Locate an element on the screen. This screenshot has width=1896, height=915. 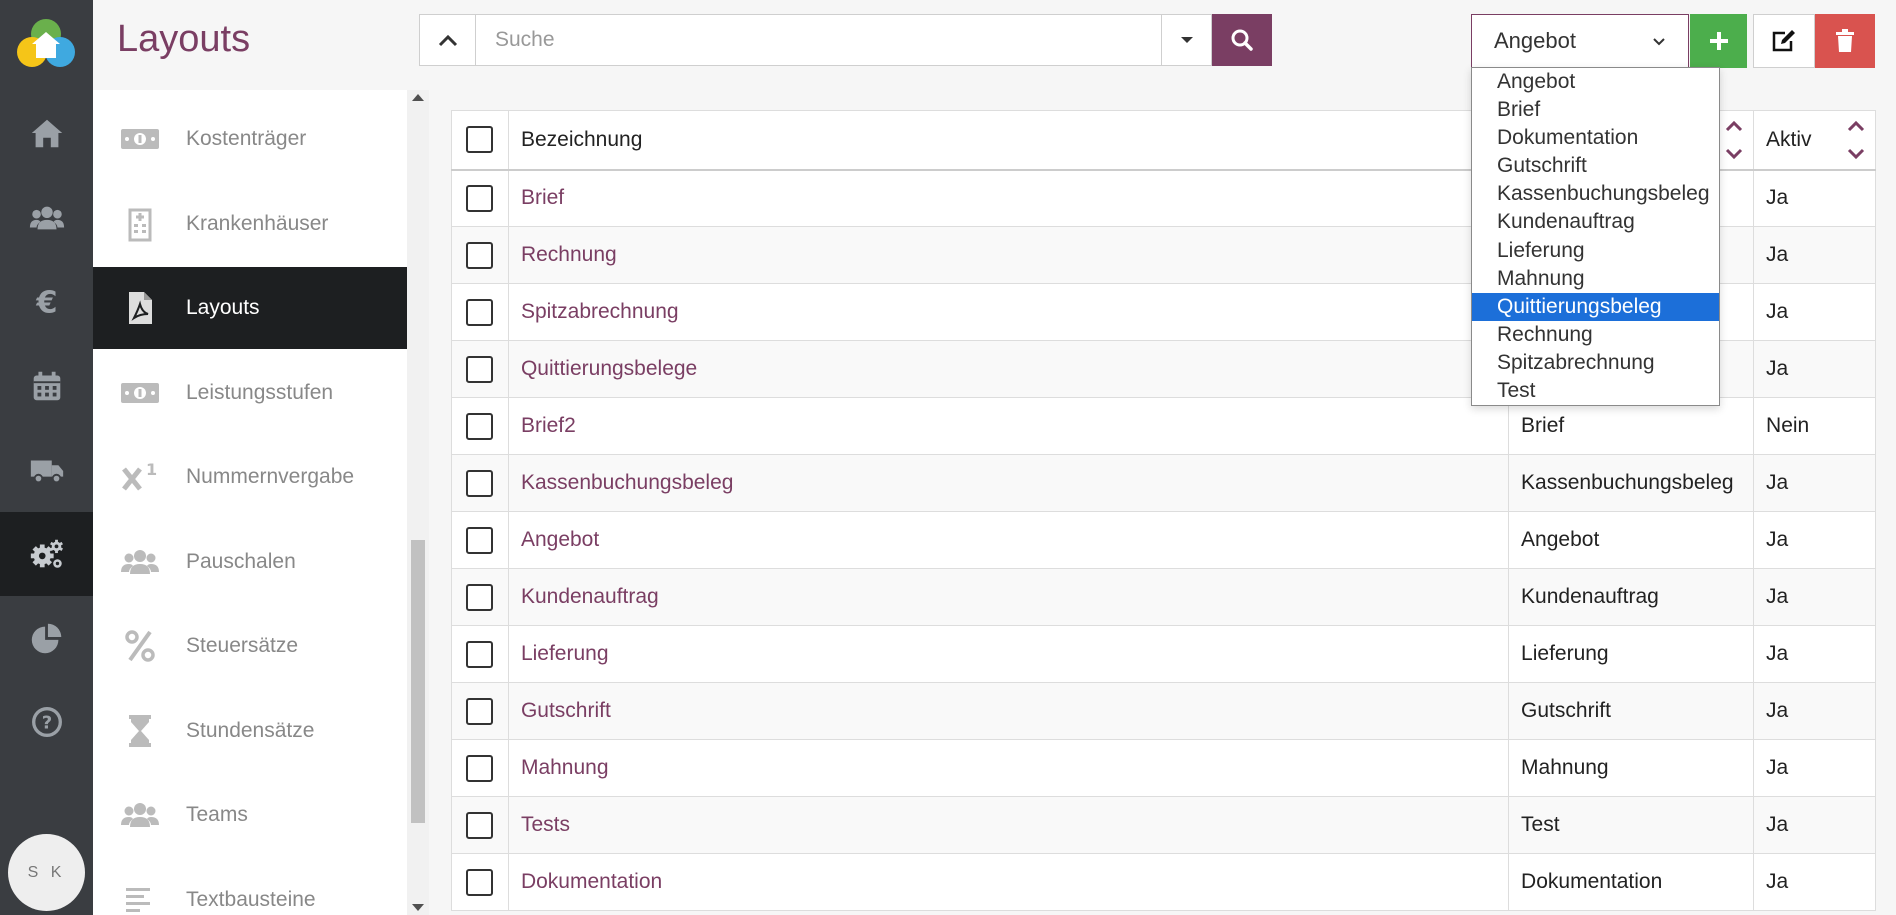
sidebar-item-steuersätze: Steuersätze is located at coordinates (250, 646).